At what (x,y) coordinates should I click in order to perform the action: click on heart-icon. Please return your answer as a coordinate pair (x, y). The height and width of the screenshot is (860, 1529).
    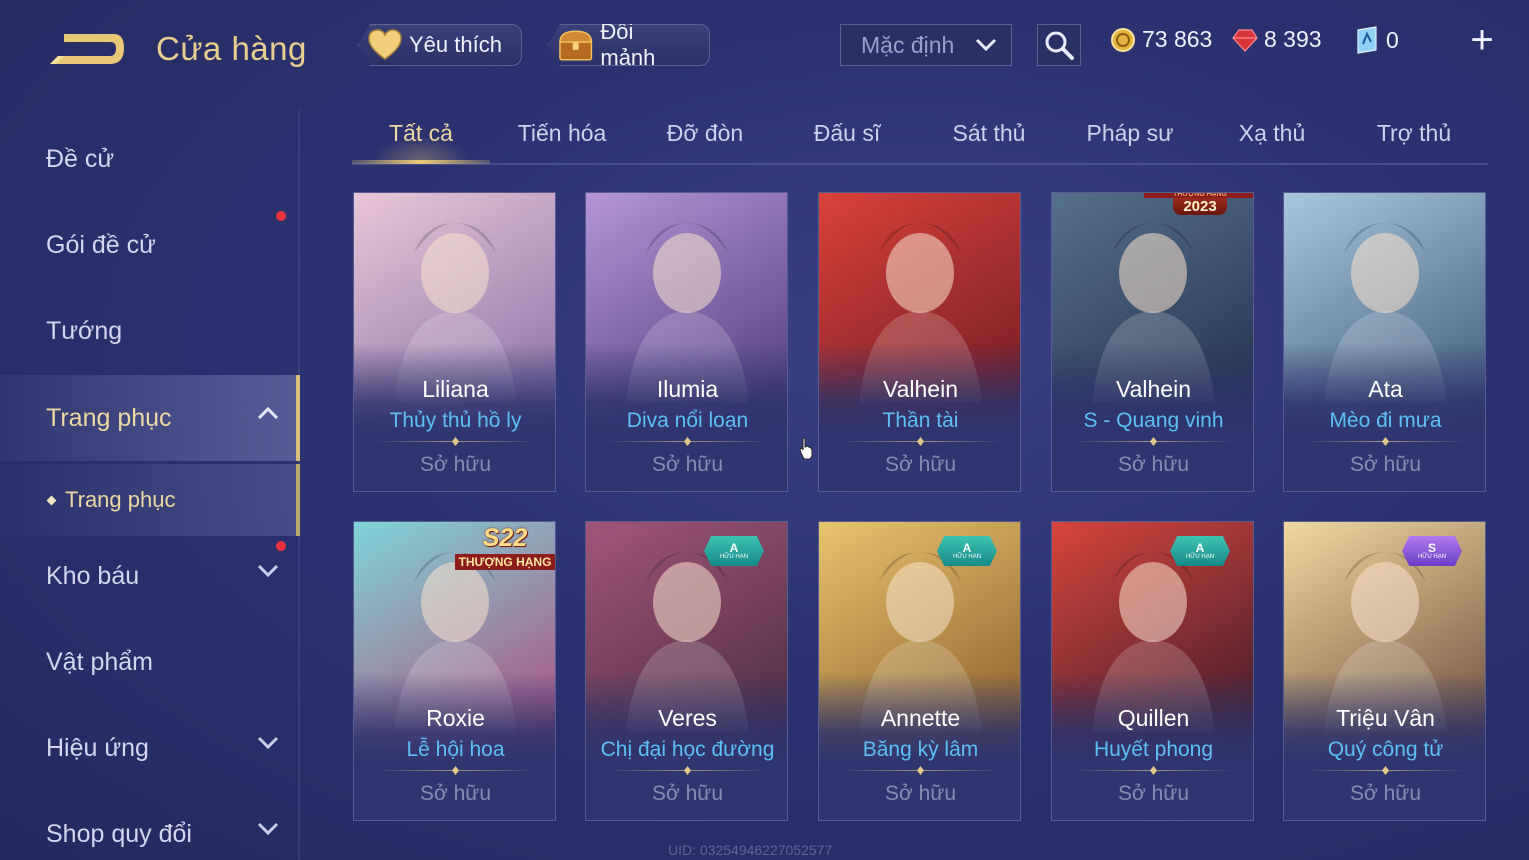
    Looking at the image, I should click on (385, 44).